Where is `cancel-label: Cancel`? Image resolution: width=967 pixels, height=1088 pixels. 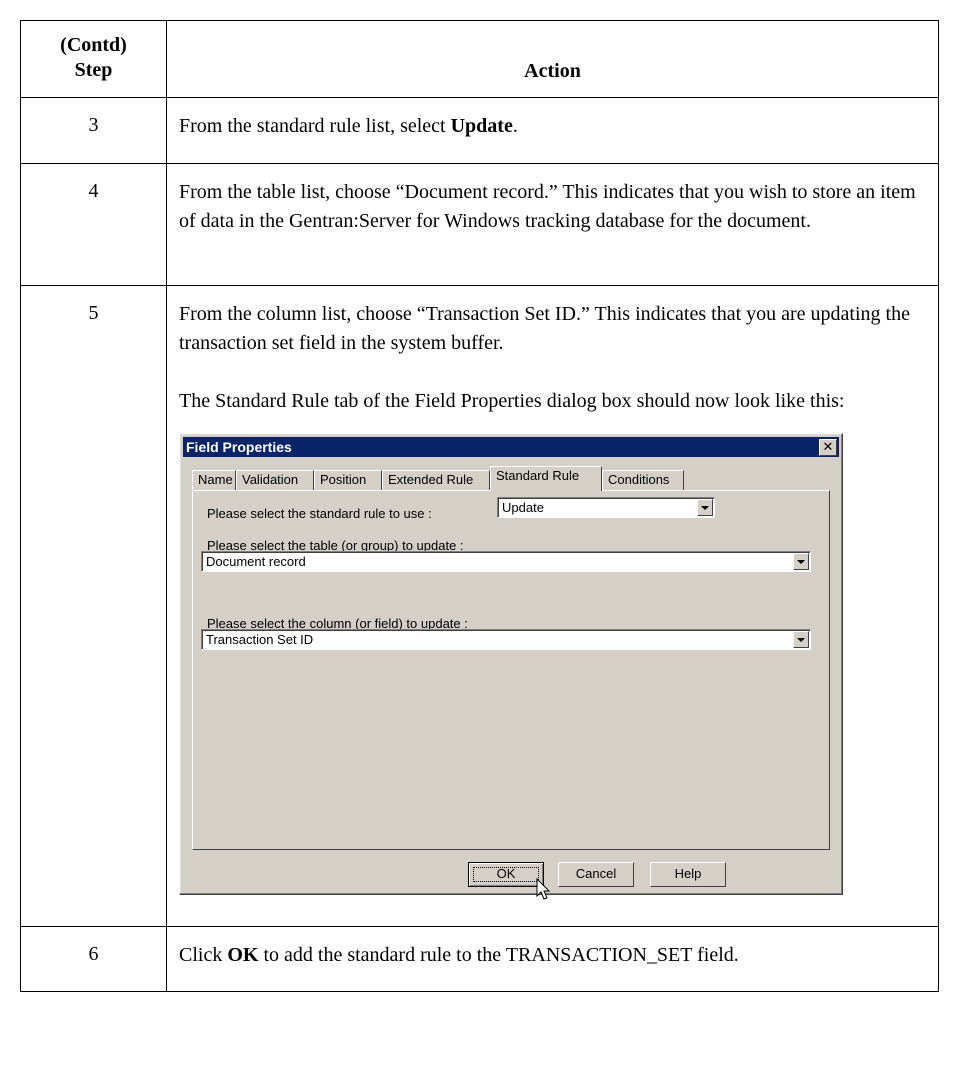 cancel-label: Cancel is located at coordinates (596, 873).